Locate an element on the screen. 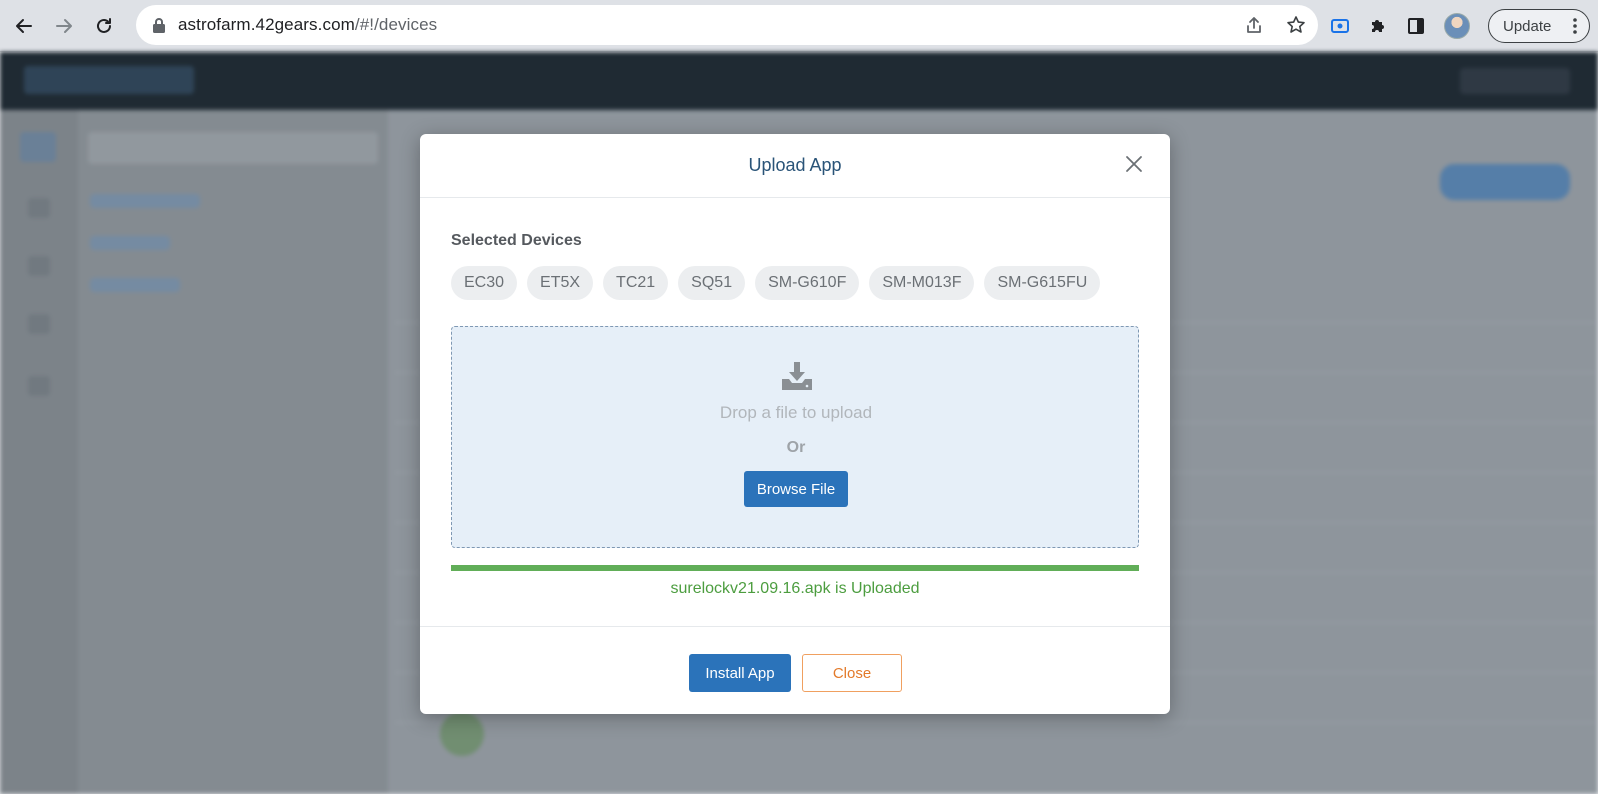 This screenshot has width=1598, height=794. device-chip: SQ51 is located at coordinates (712, 283).